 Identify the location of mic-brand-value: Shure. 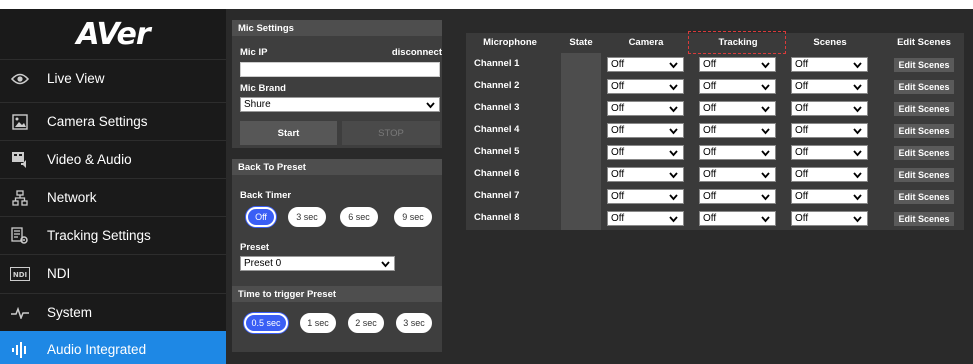
(257, 104).